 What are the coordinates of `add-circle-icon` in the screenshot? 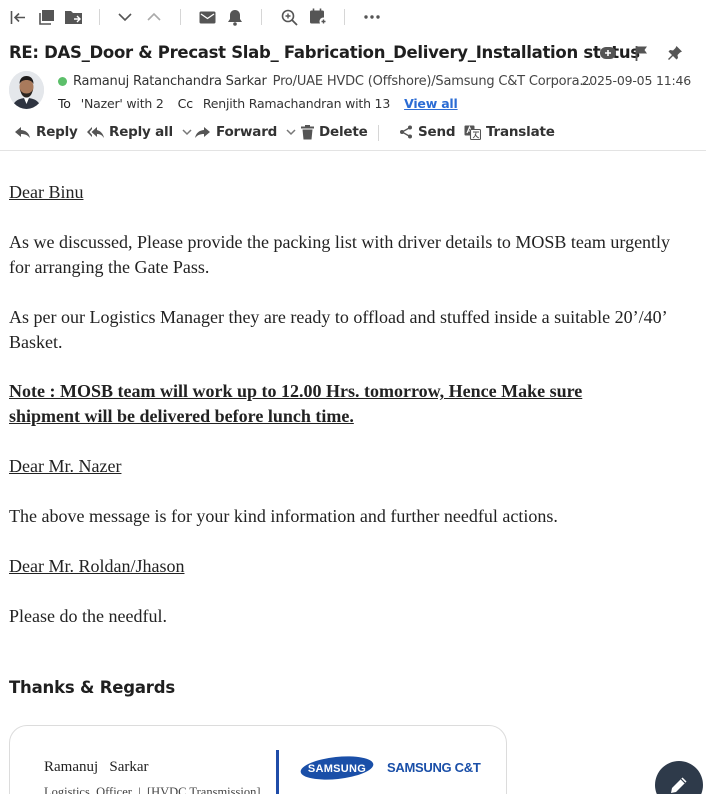 It's located at (608, 53).